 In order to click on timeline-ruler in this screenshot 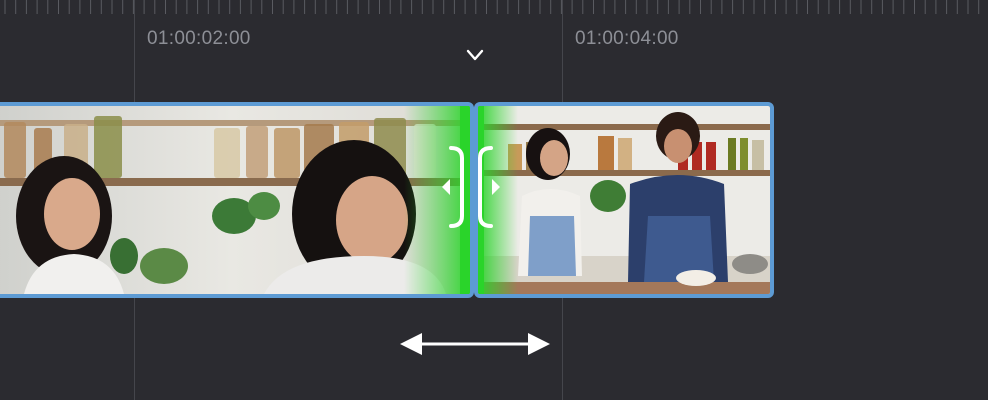, I will do `click(494, 14)`.